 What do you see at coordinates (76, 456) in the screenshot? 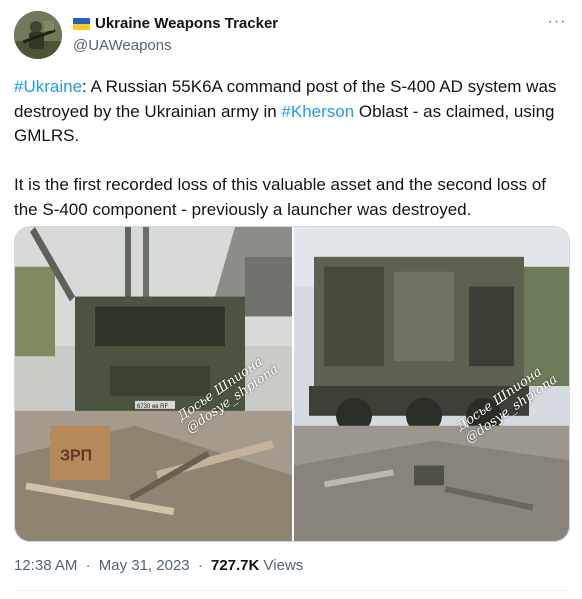
I see `box-label: ЗРП` at bounding box center [76, 456].